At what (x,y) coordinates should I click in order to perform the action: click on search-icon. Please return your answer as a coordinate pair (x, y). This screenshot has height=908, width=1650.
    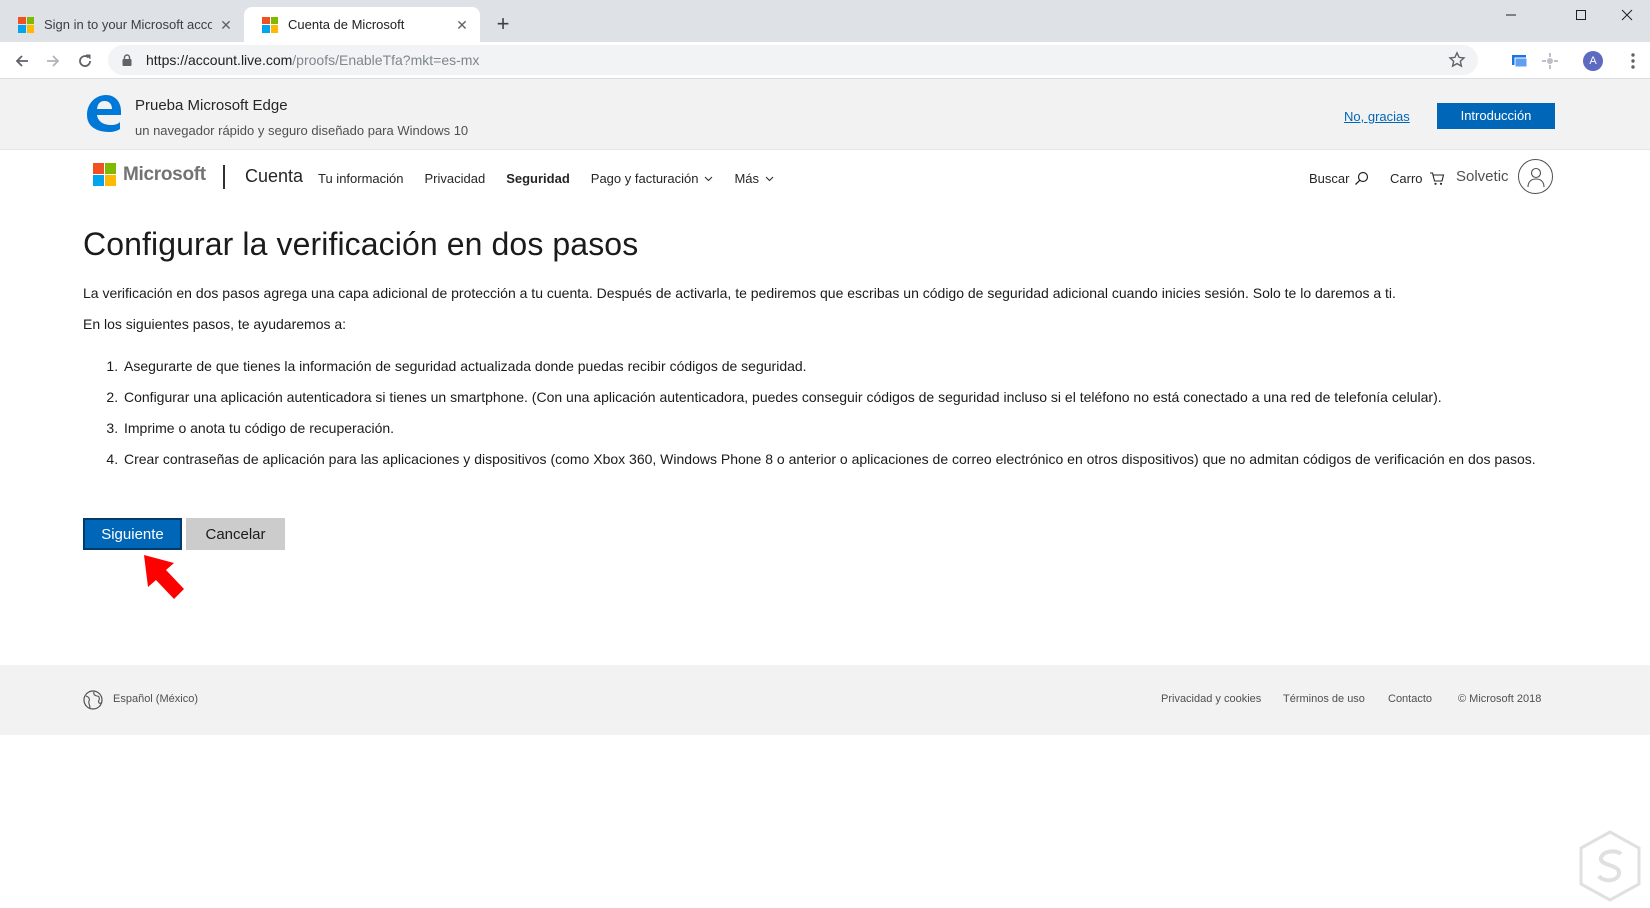
    Looking at the image, I should click on (1362, 178).